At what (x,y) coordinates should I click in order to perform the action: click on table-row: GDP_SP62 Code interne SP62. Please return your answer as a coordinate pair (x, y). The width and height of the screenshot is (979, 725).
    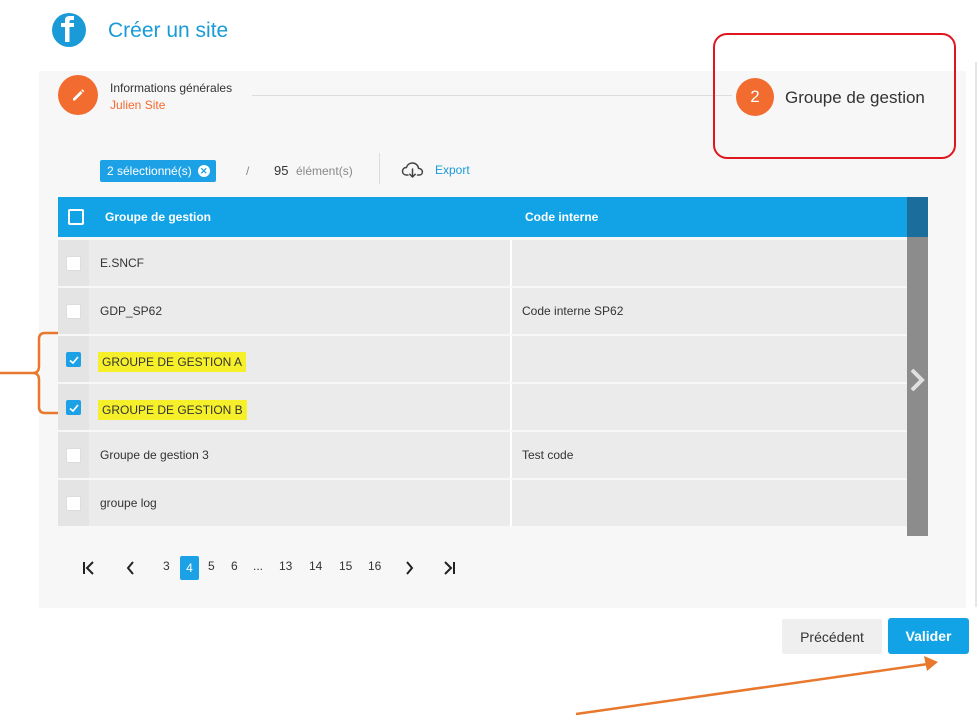
    Looking at the image, I should click on (482, 311).